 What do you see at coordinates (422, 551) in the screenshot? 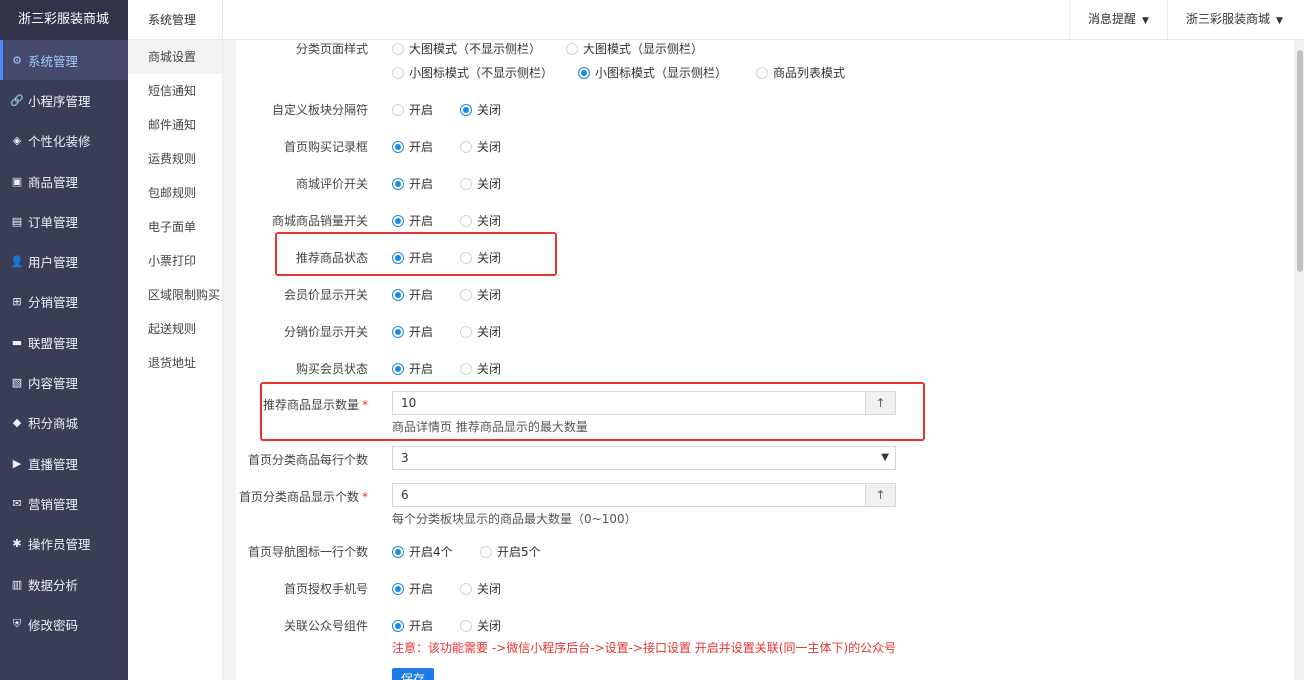
I see `nav-4-radio: 开启4个` at bounding box center [422, 551].